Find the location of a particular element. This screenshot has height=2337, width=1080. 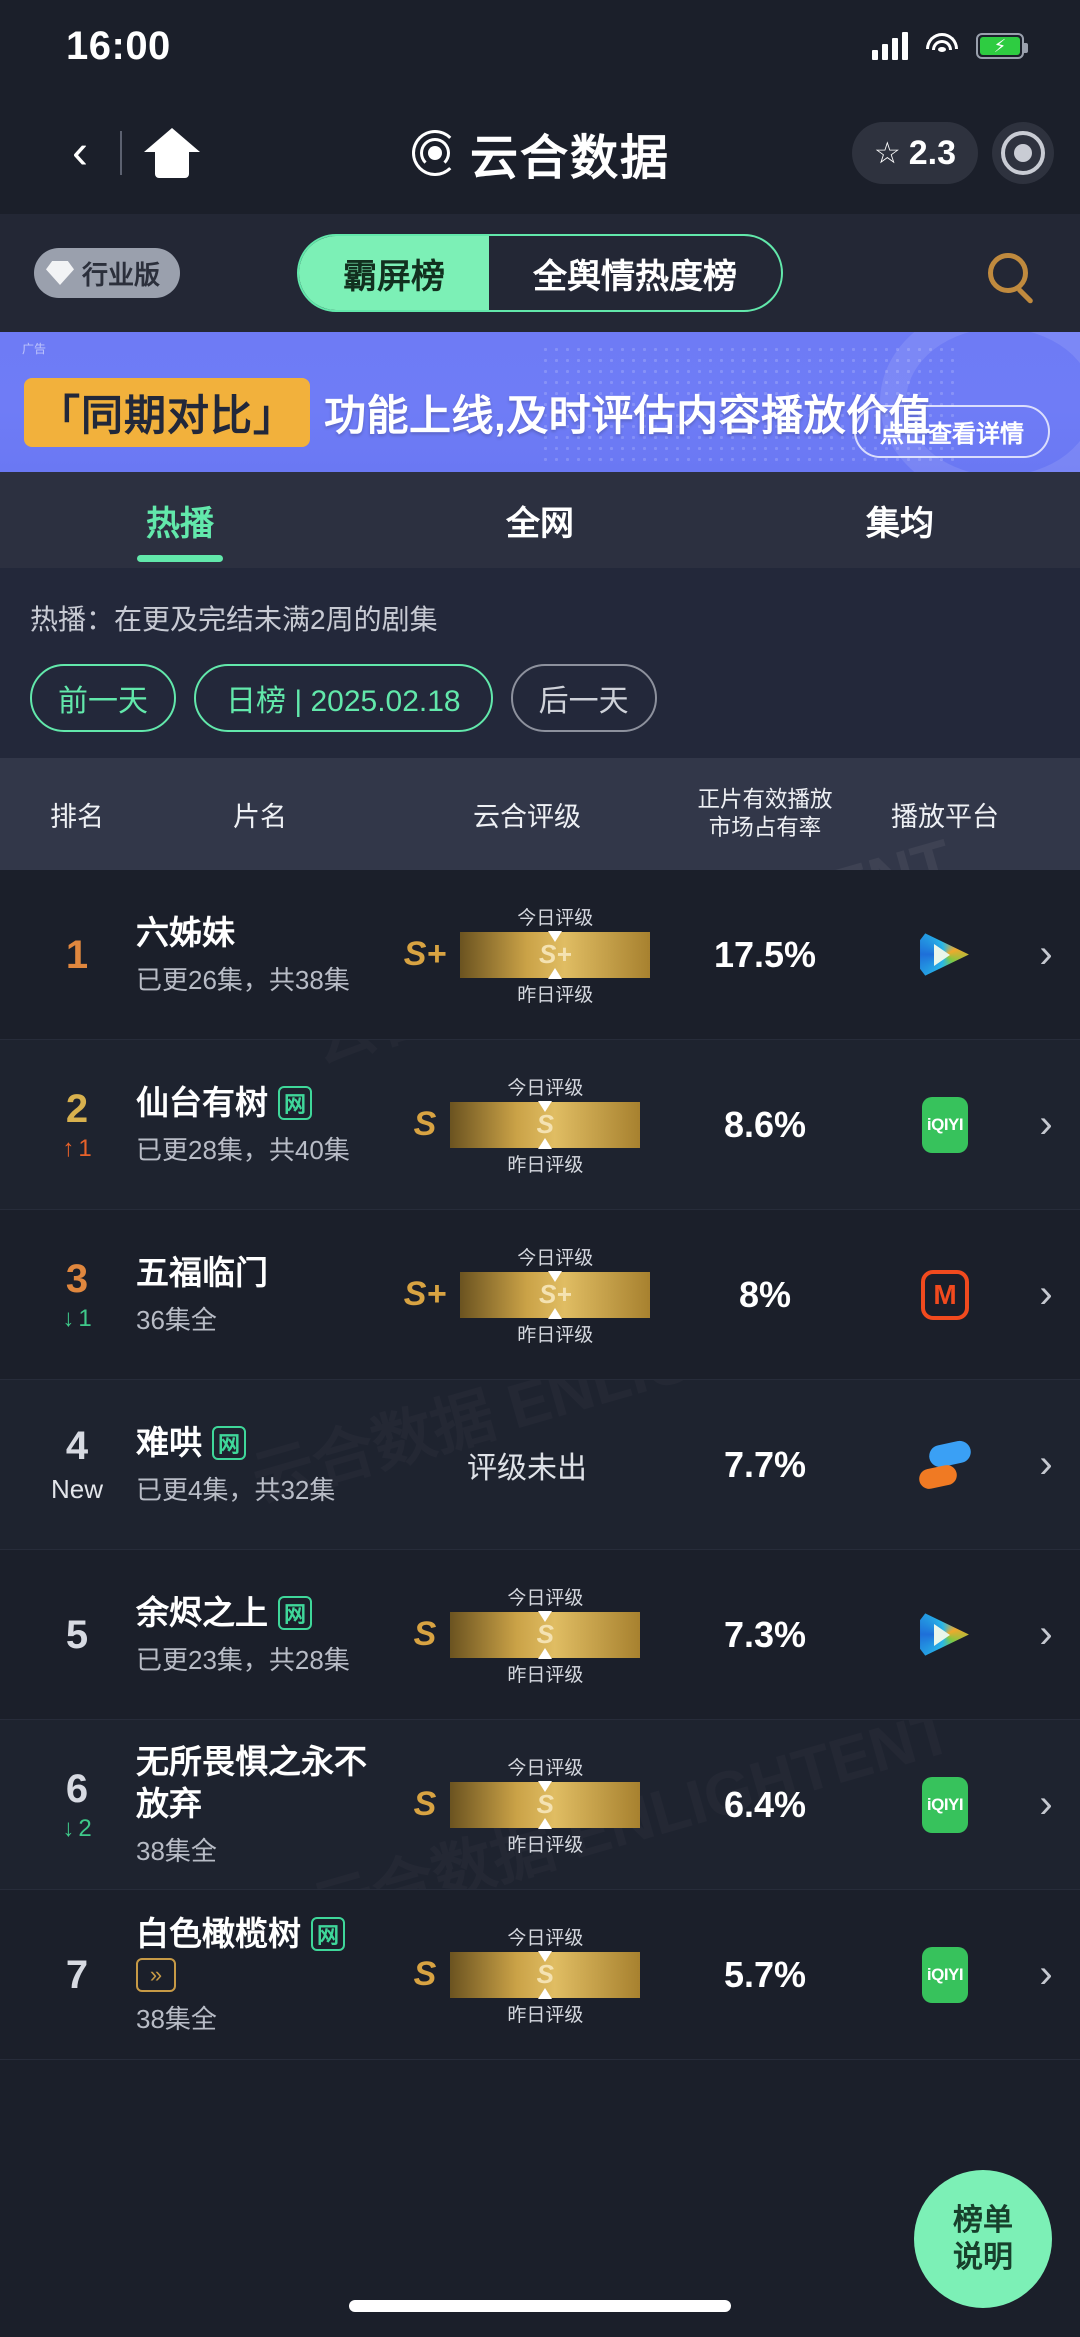

title-row: 白色橄榄树网 is located at coordinates (260, 1933).